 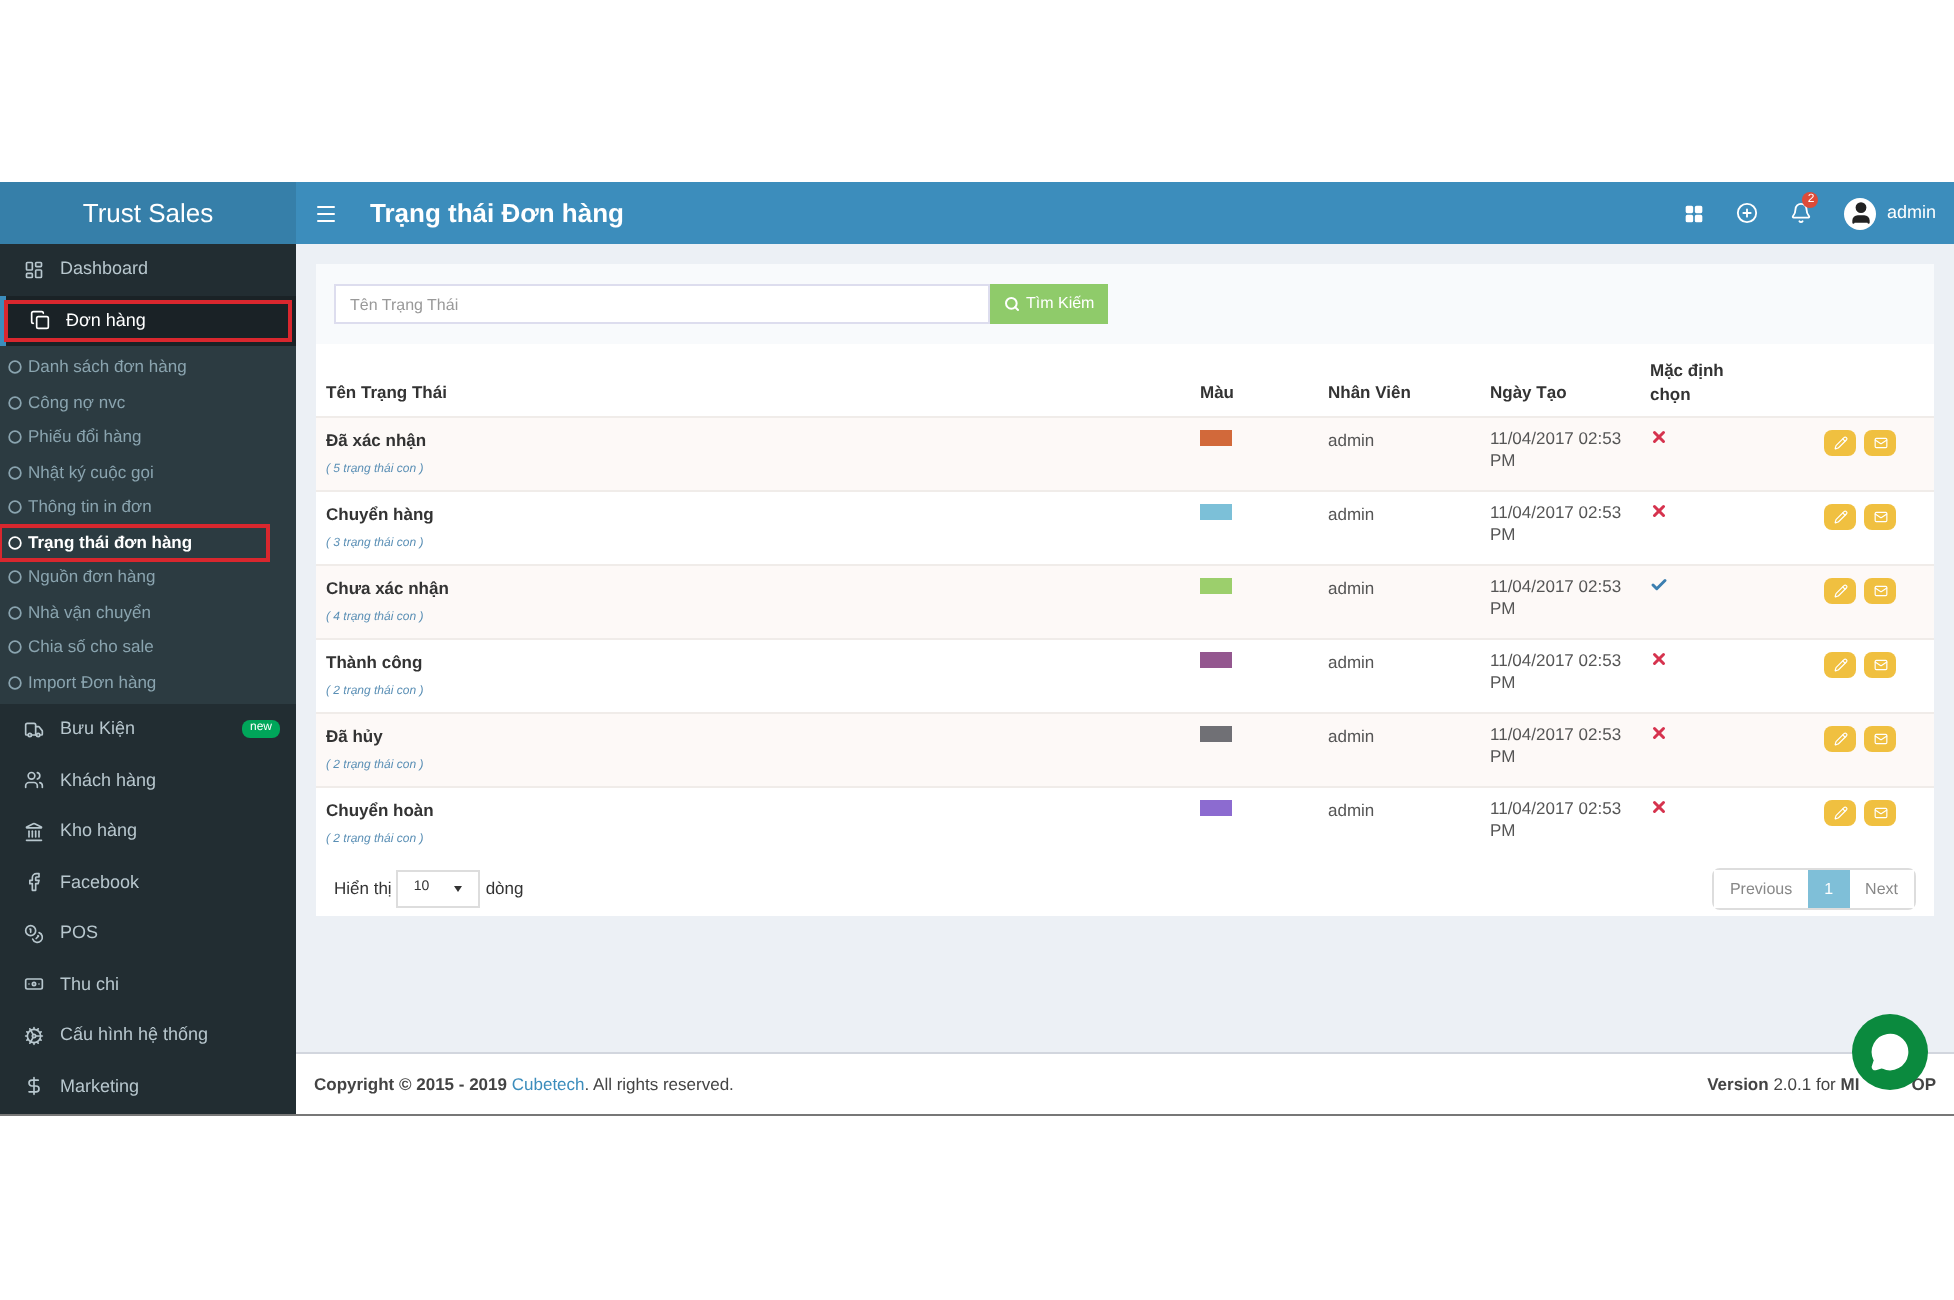 I want to click on status-name: Thành công, so click(x=375, y=663).